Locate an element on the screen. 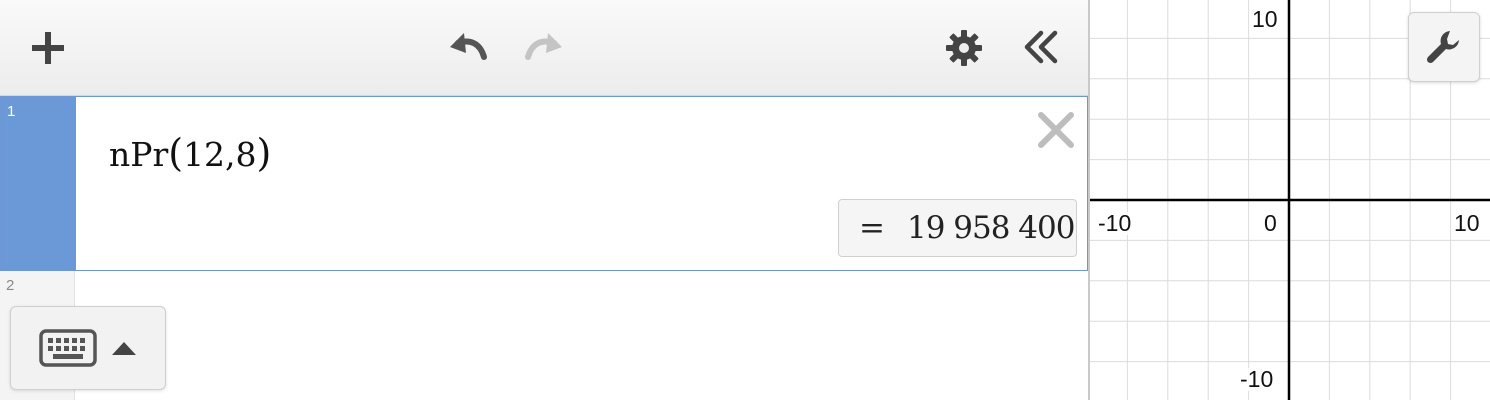 The image size is (1490, 400). redo-icon is located at coordinates (543, 46).